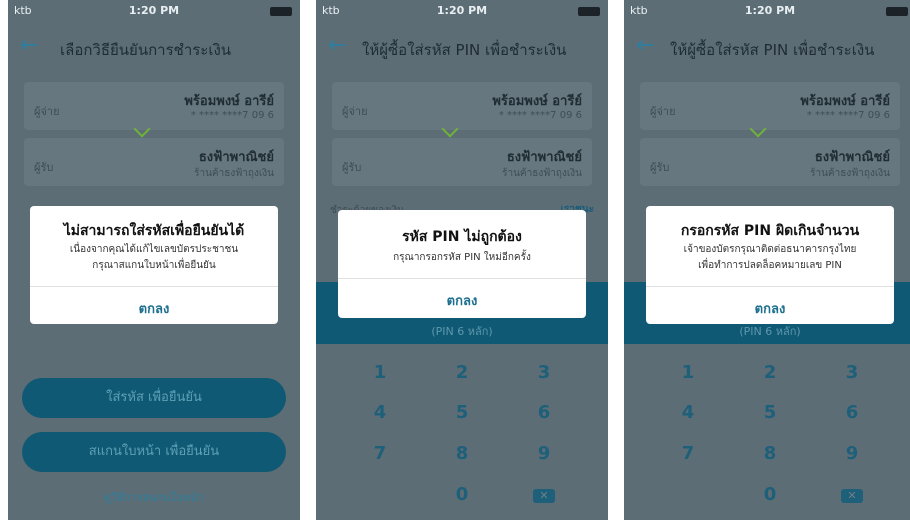  What do you see at coordinates (154, 249) in the screenshot?
I see `dialog-message-line-1: เนื่องจากคุณได้แก้ไขเลขบัตรประชาชน` at bounding box center [154, 249].